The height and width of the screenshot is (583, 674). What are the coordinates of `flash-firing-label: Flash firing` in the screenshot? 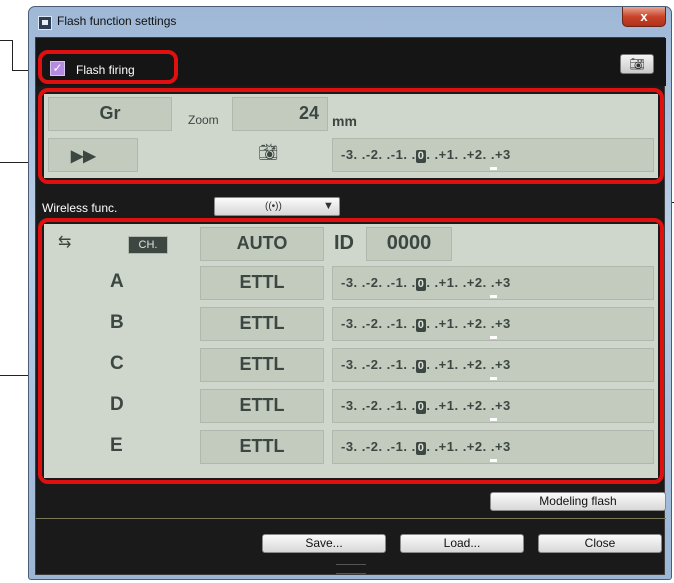 It's located at (105, 70).